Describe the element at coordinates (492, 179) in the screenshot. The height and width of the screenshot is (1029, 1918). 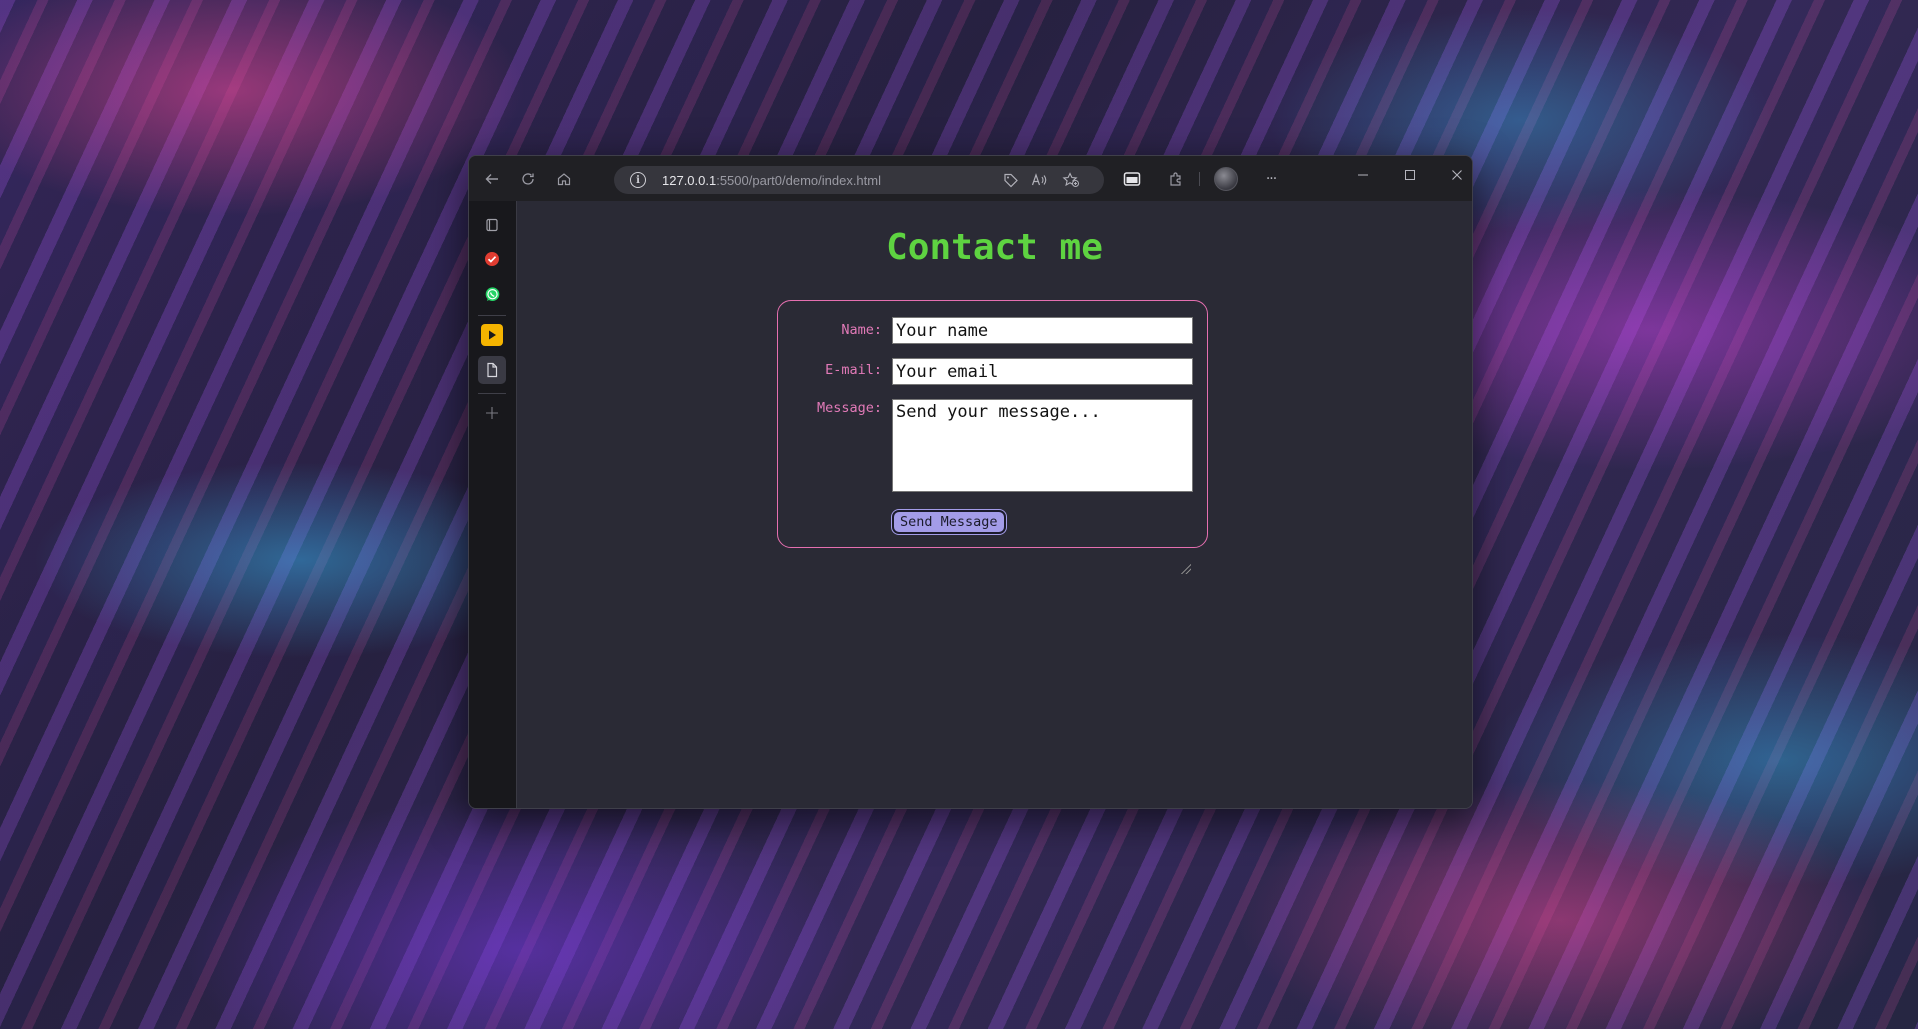
I see `back-arrow-icon` at that location.